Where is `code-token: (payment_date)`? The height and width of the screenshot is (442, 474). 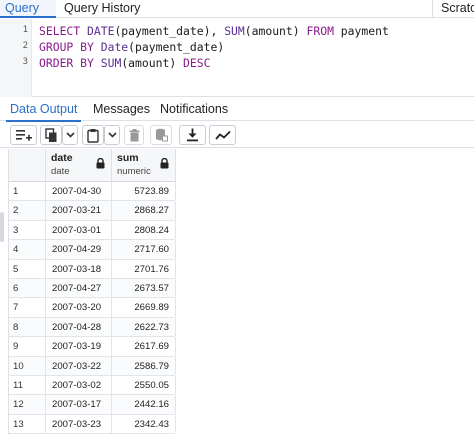
code-token: (payment_date) is located at coordinates (176, 47).